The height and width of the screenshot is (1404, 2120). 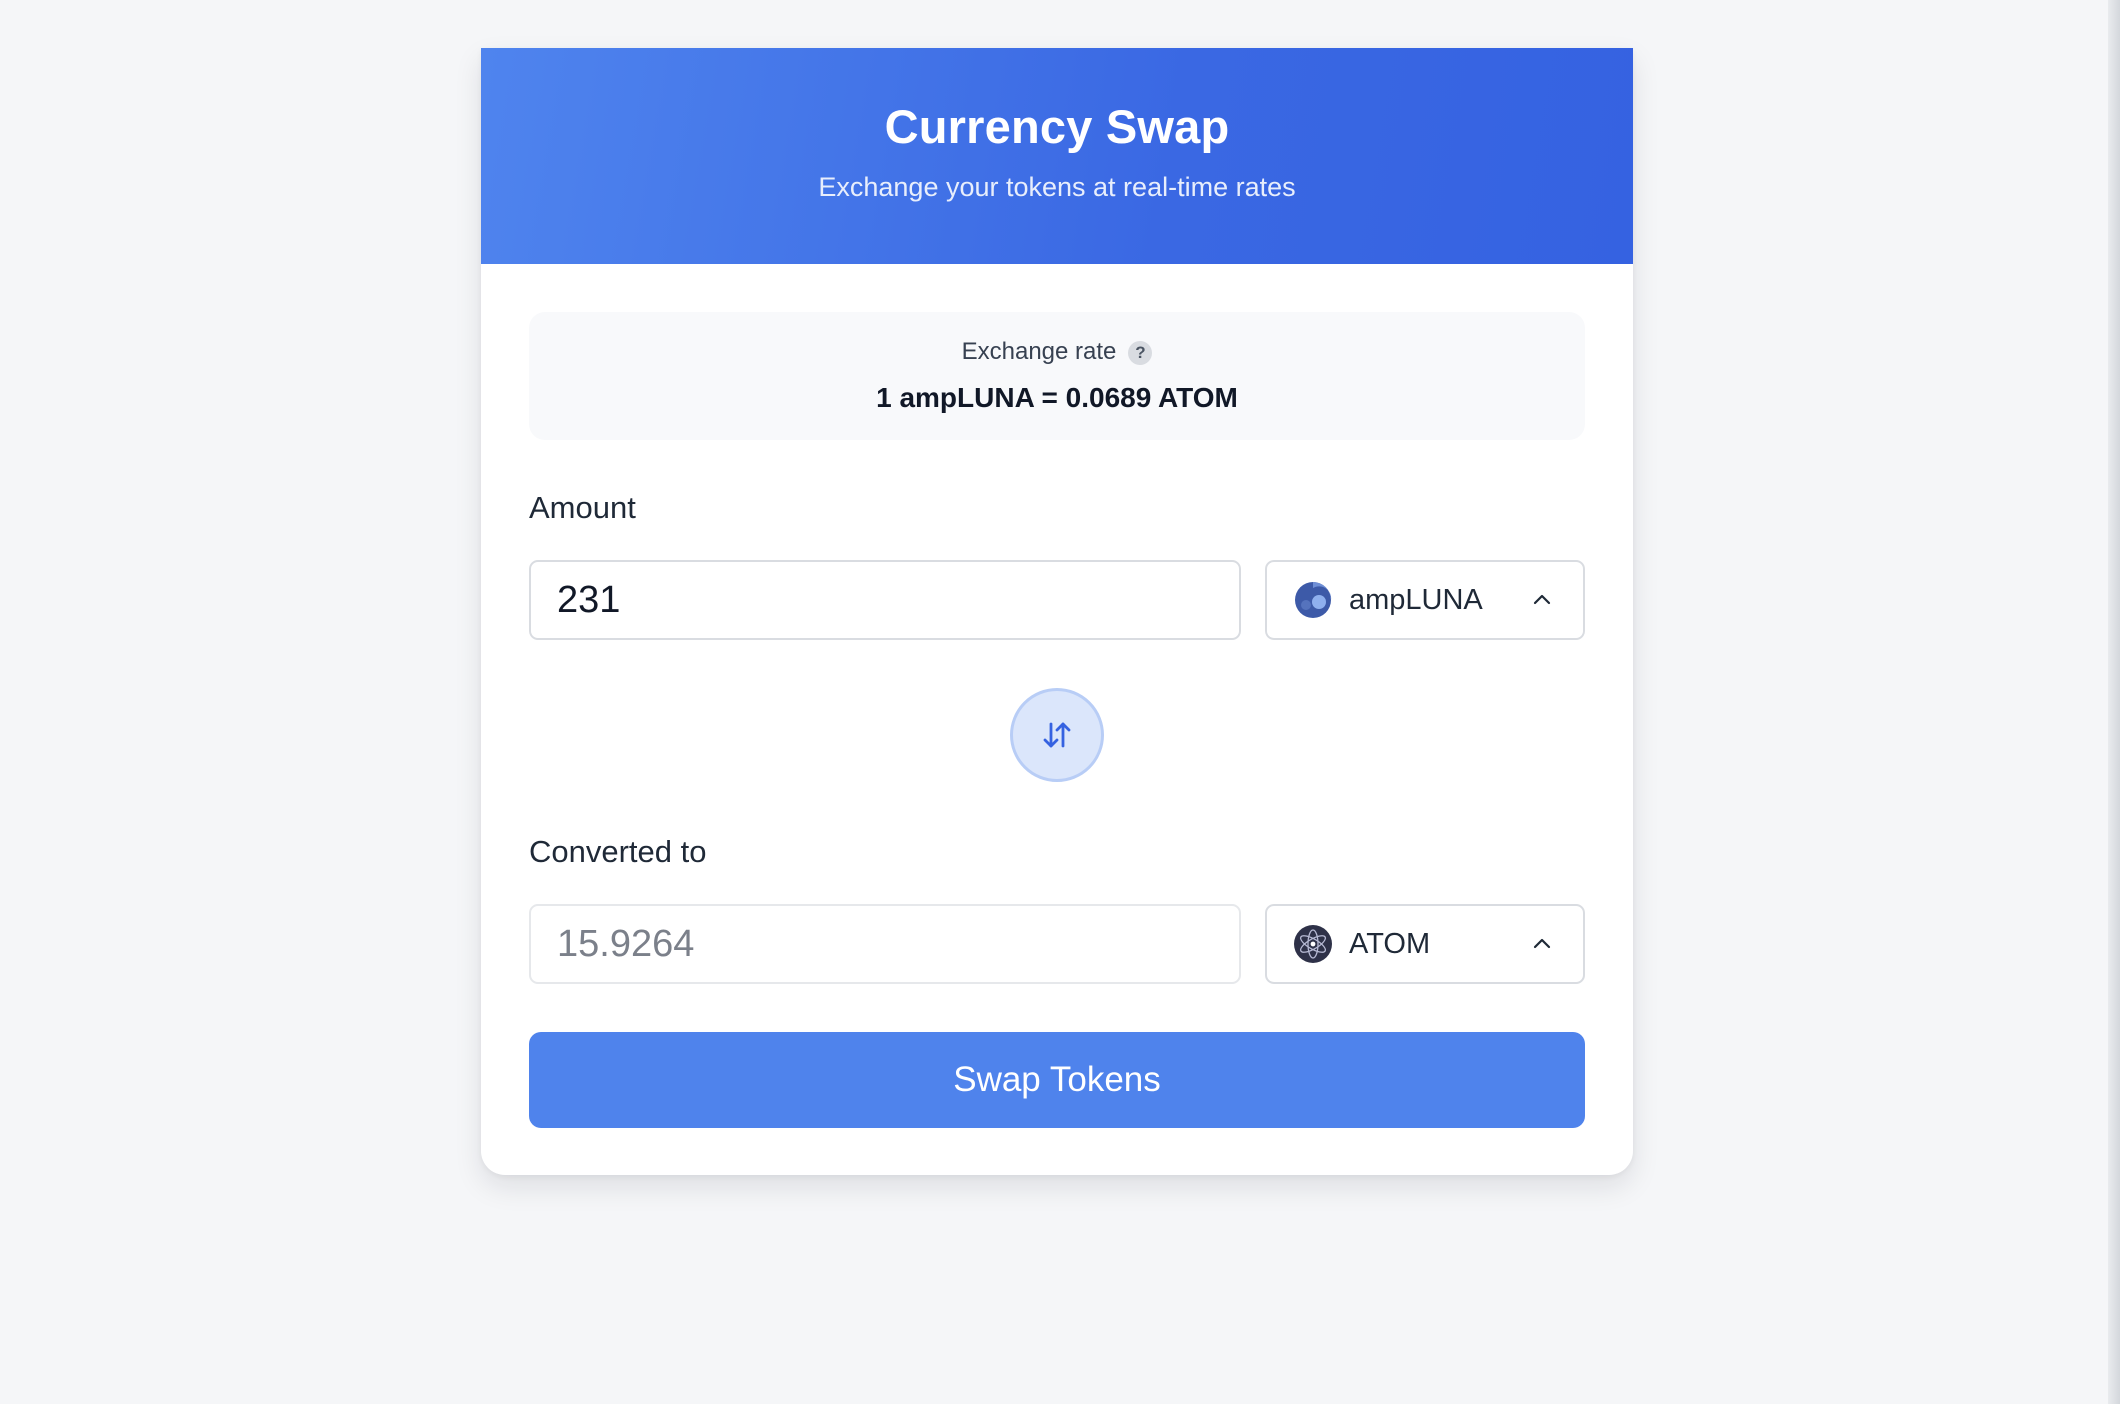 What do you see at coordinates (618, 851) in the screenshot?
I see `converted-to-label: Converted to` at bounding box center [618, 851].